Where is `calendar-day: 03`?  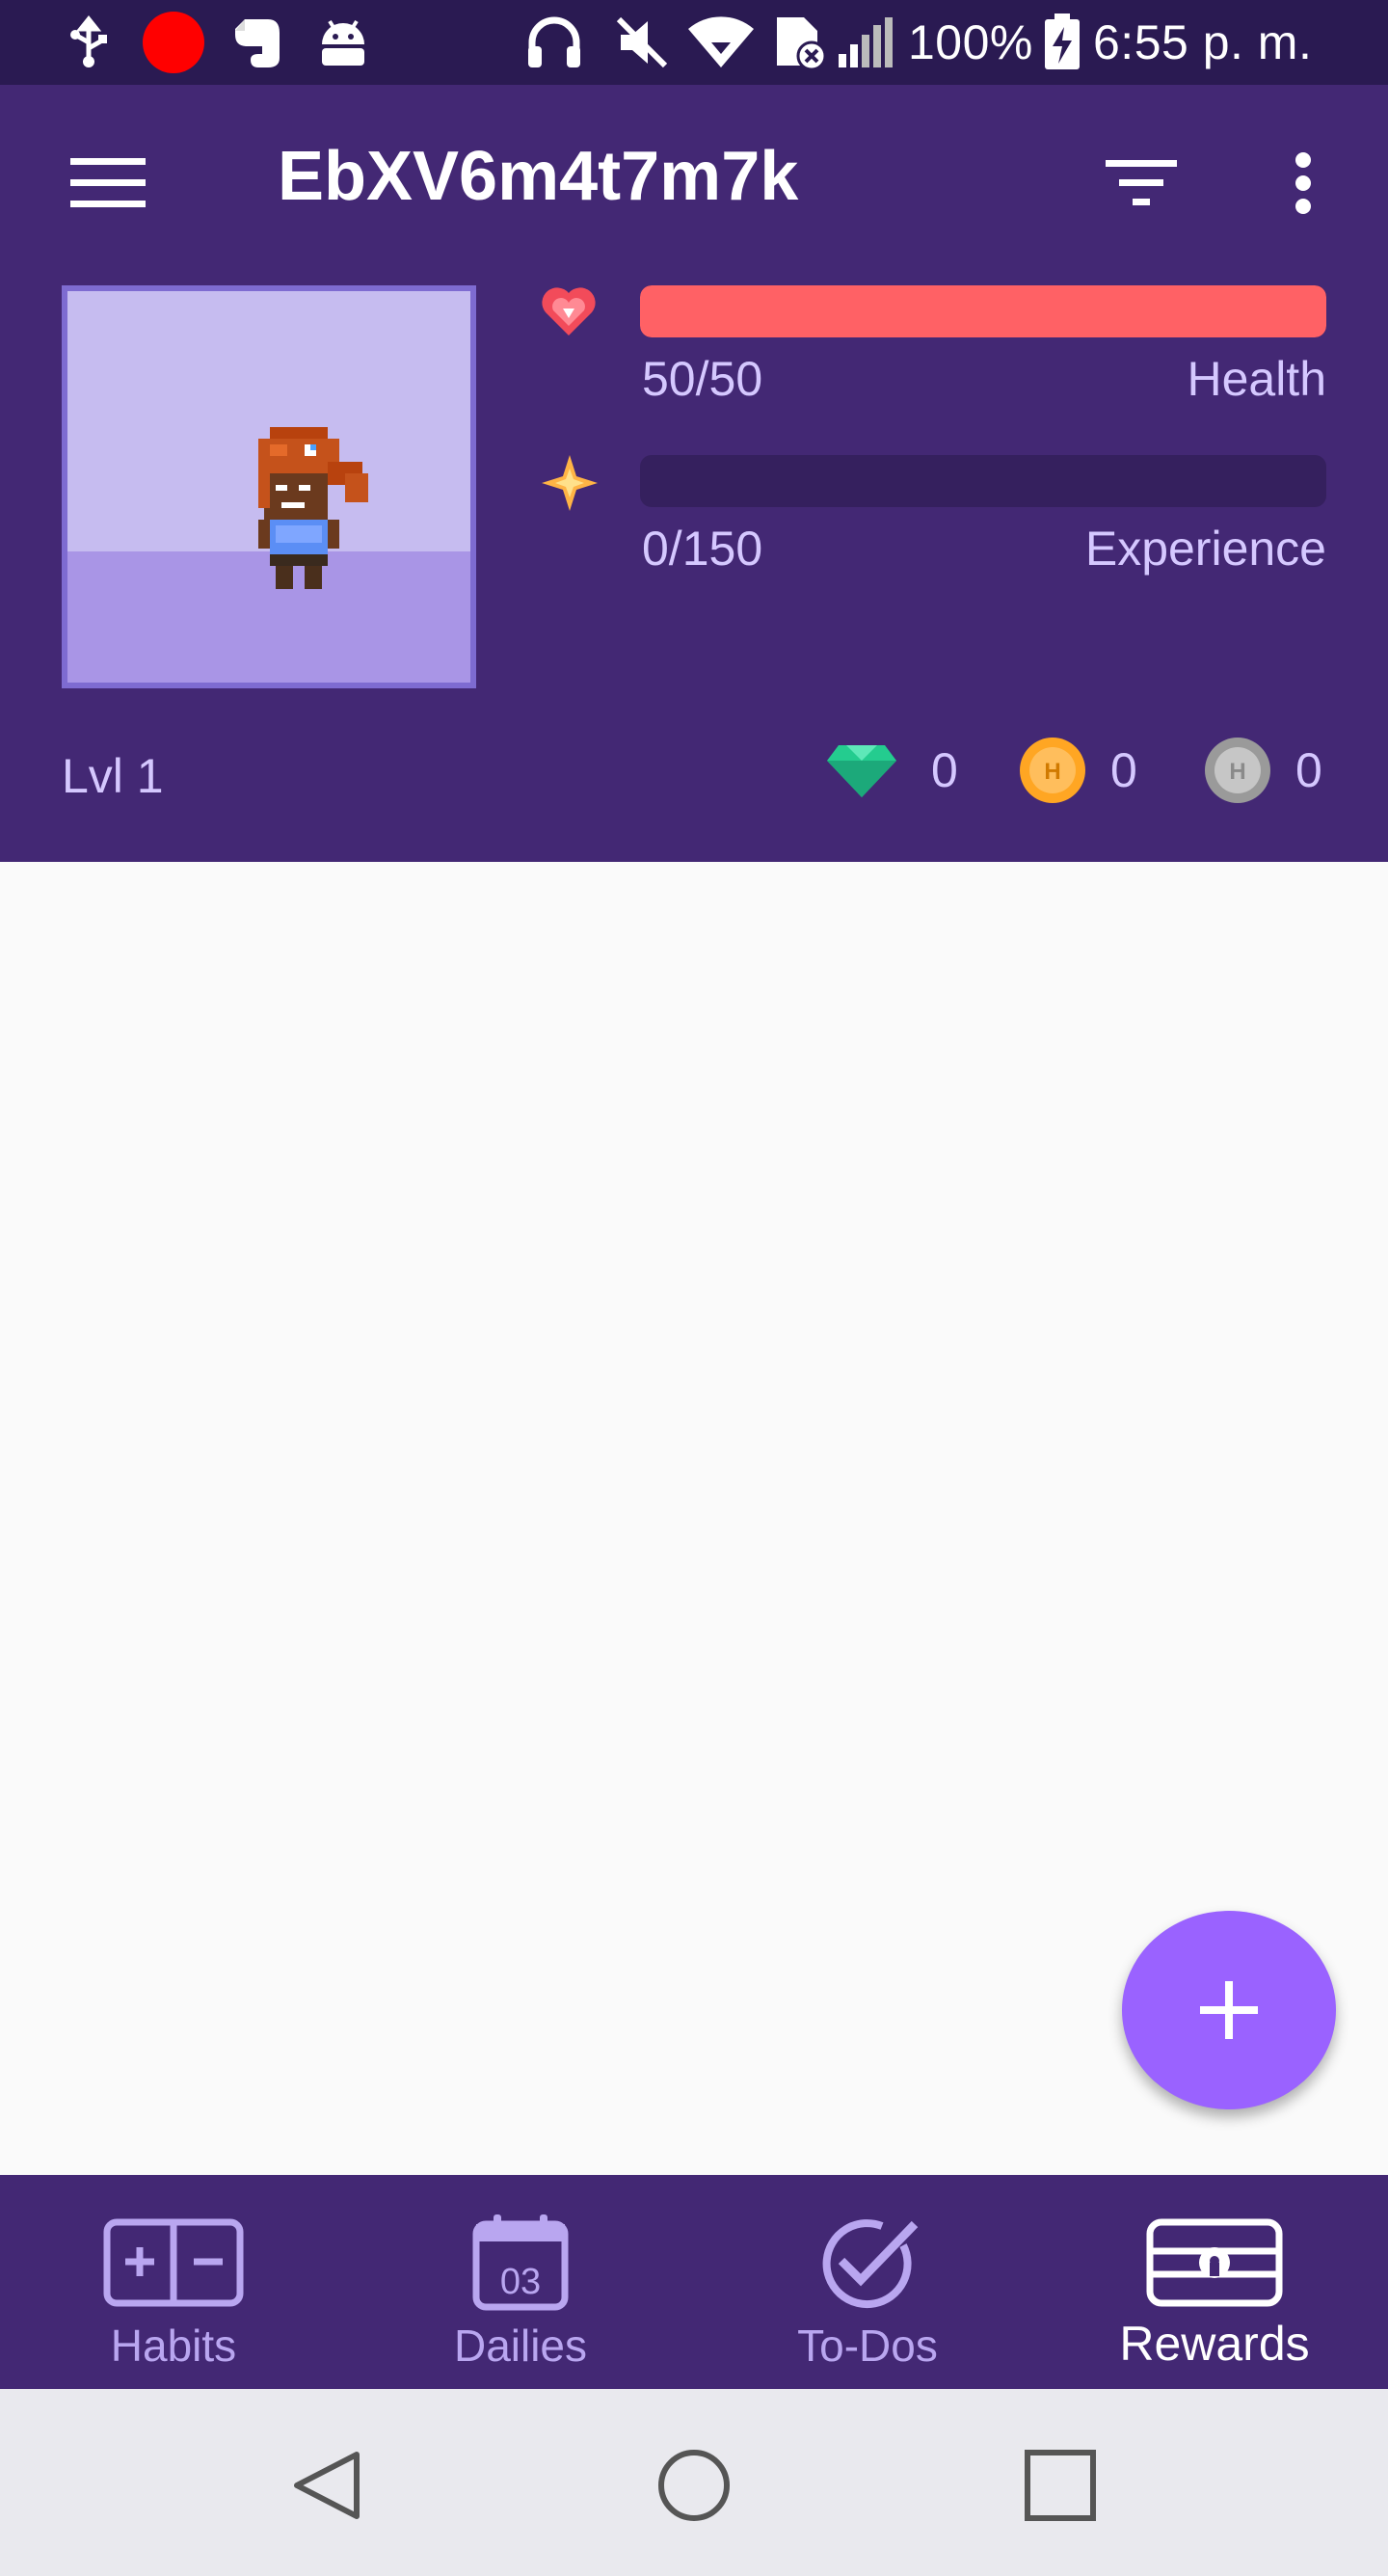
calendar-day: 03 is located at coordinates (520, 2282).